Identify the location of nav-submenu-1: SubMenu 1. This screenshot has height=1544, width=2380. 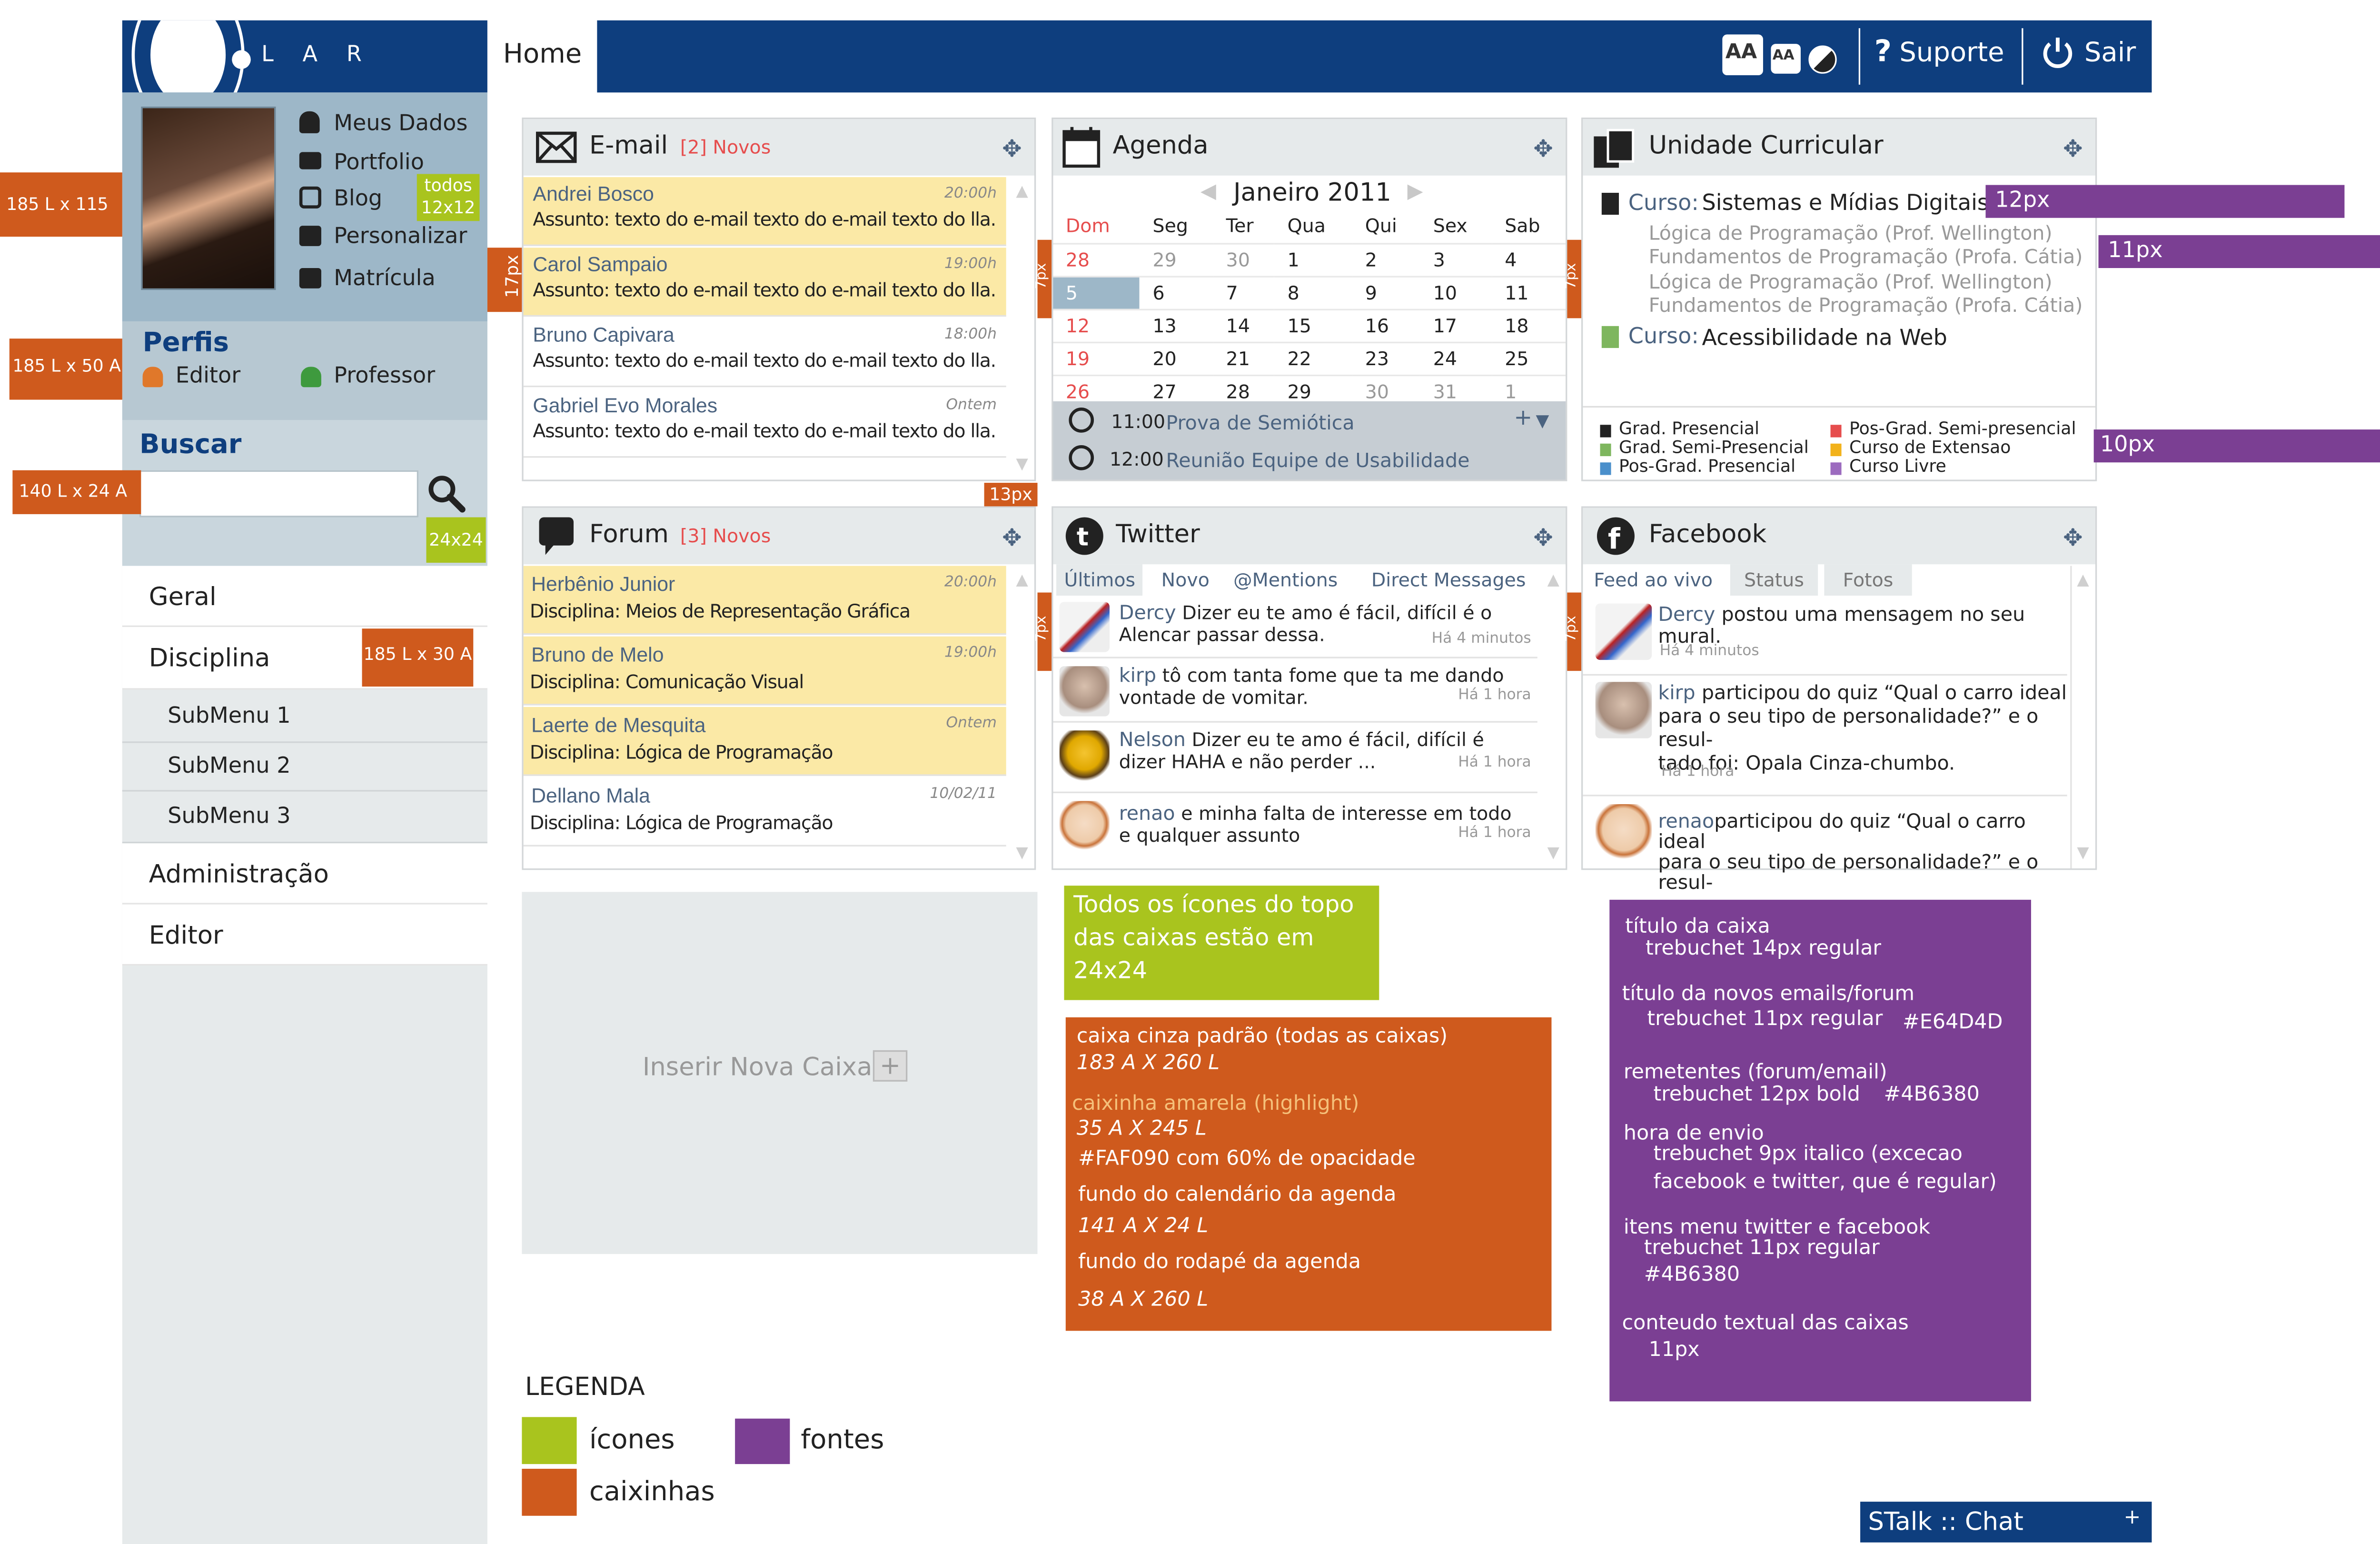
(304, 716).